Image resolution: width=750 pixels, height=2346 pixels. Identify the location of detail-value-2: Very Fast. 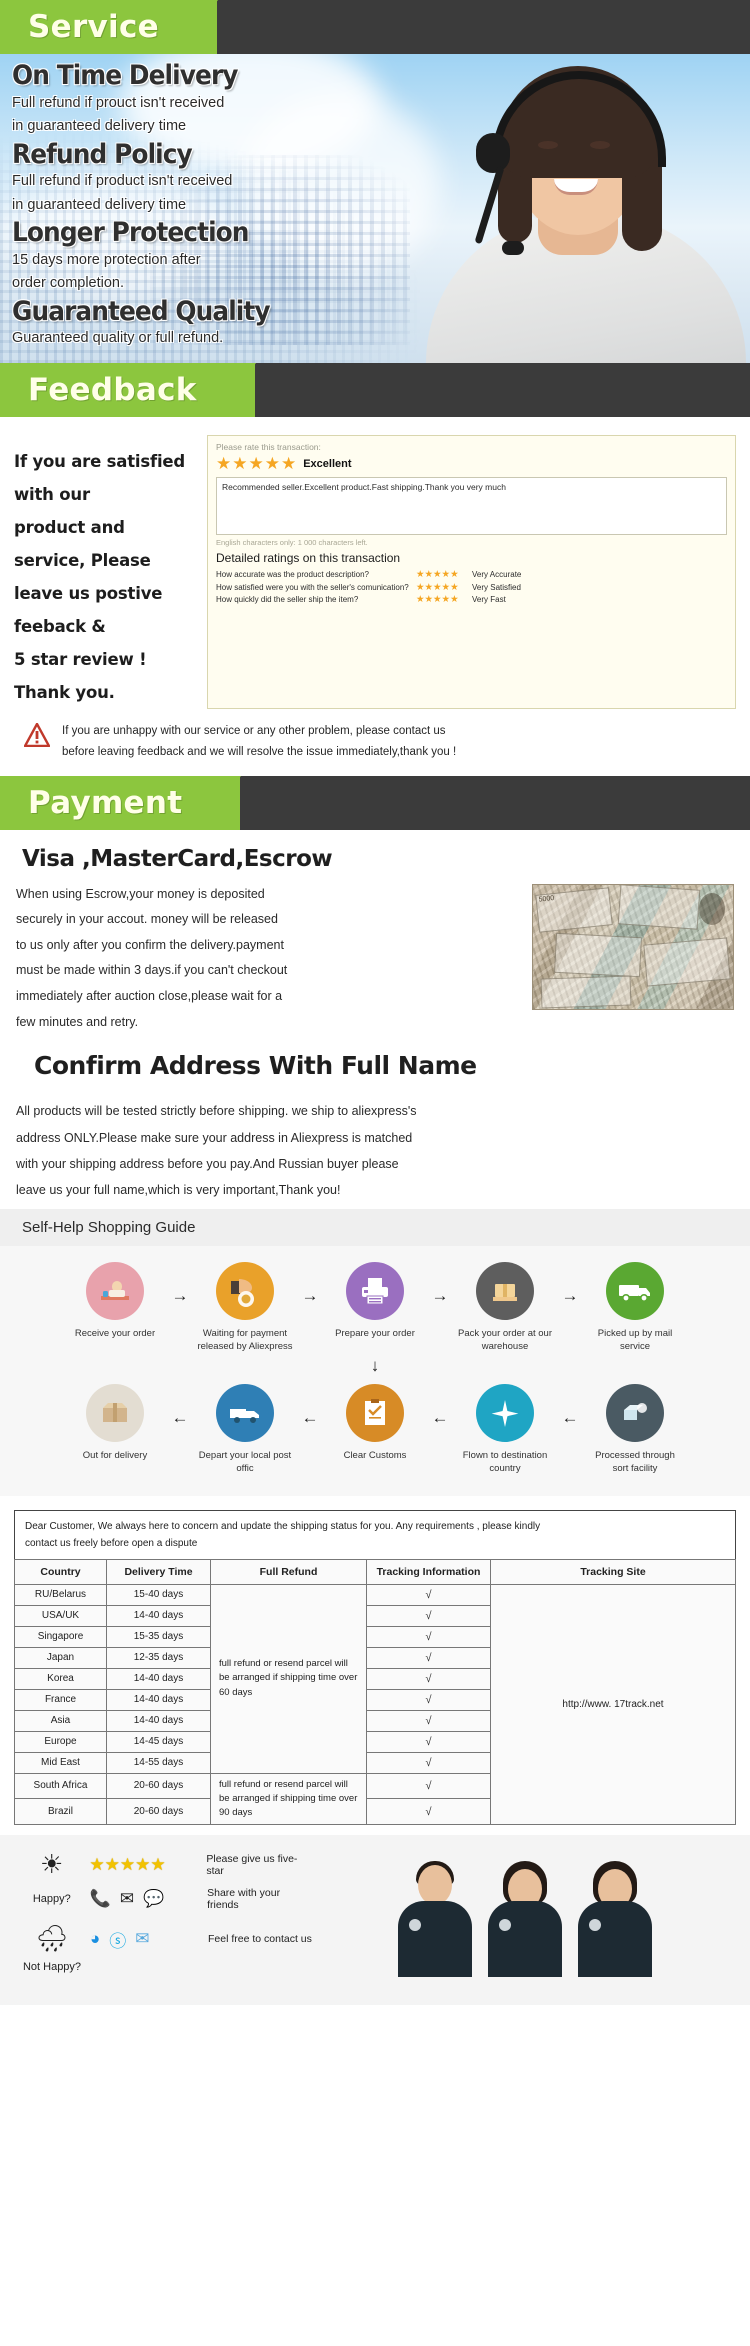
(489, 600).